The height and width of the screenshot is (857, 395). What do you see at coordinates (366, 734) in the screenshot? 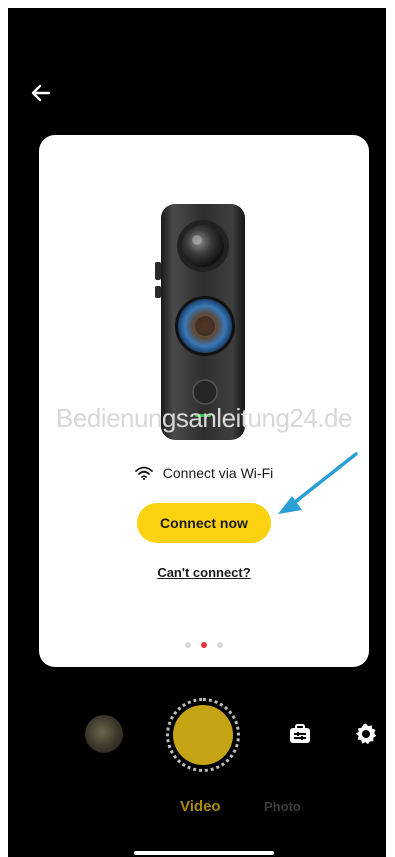
I see `gear-icon` at bounding box center [366, 734].